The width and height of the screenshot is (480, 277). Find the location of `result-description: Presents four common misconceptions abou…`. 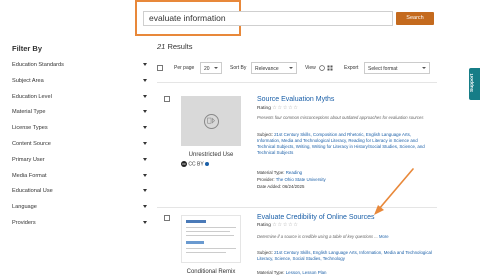

result-description: Presents four common misconceptions abou… is located at coordinates (340, 117).